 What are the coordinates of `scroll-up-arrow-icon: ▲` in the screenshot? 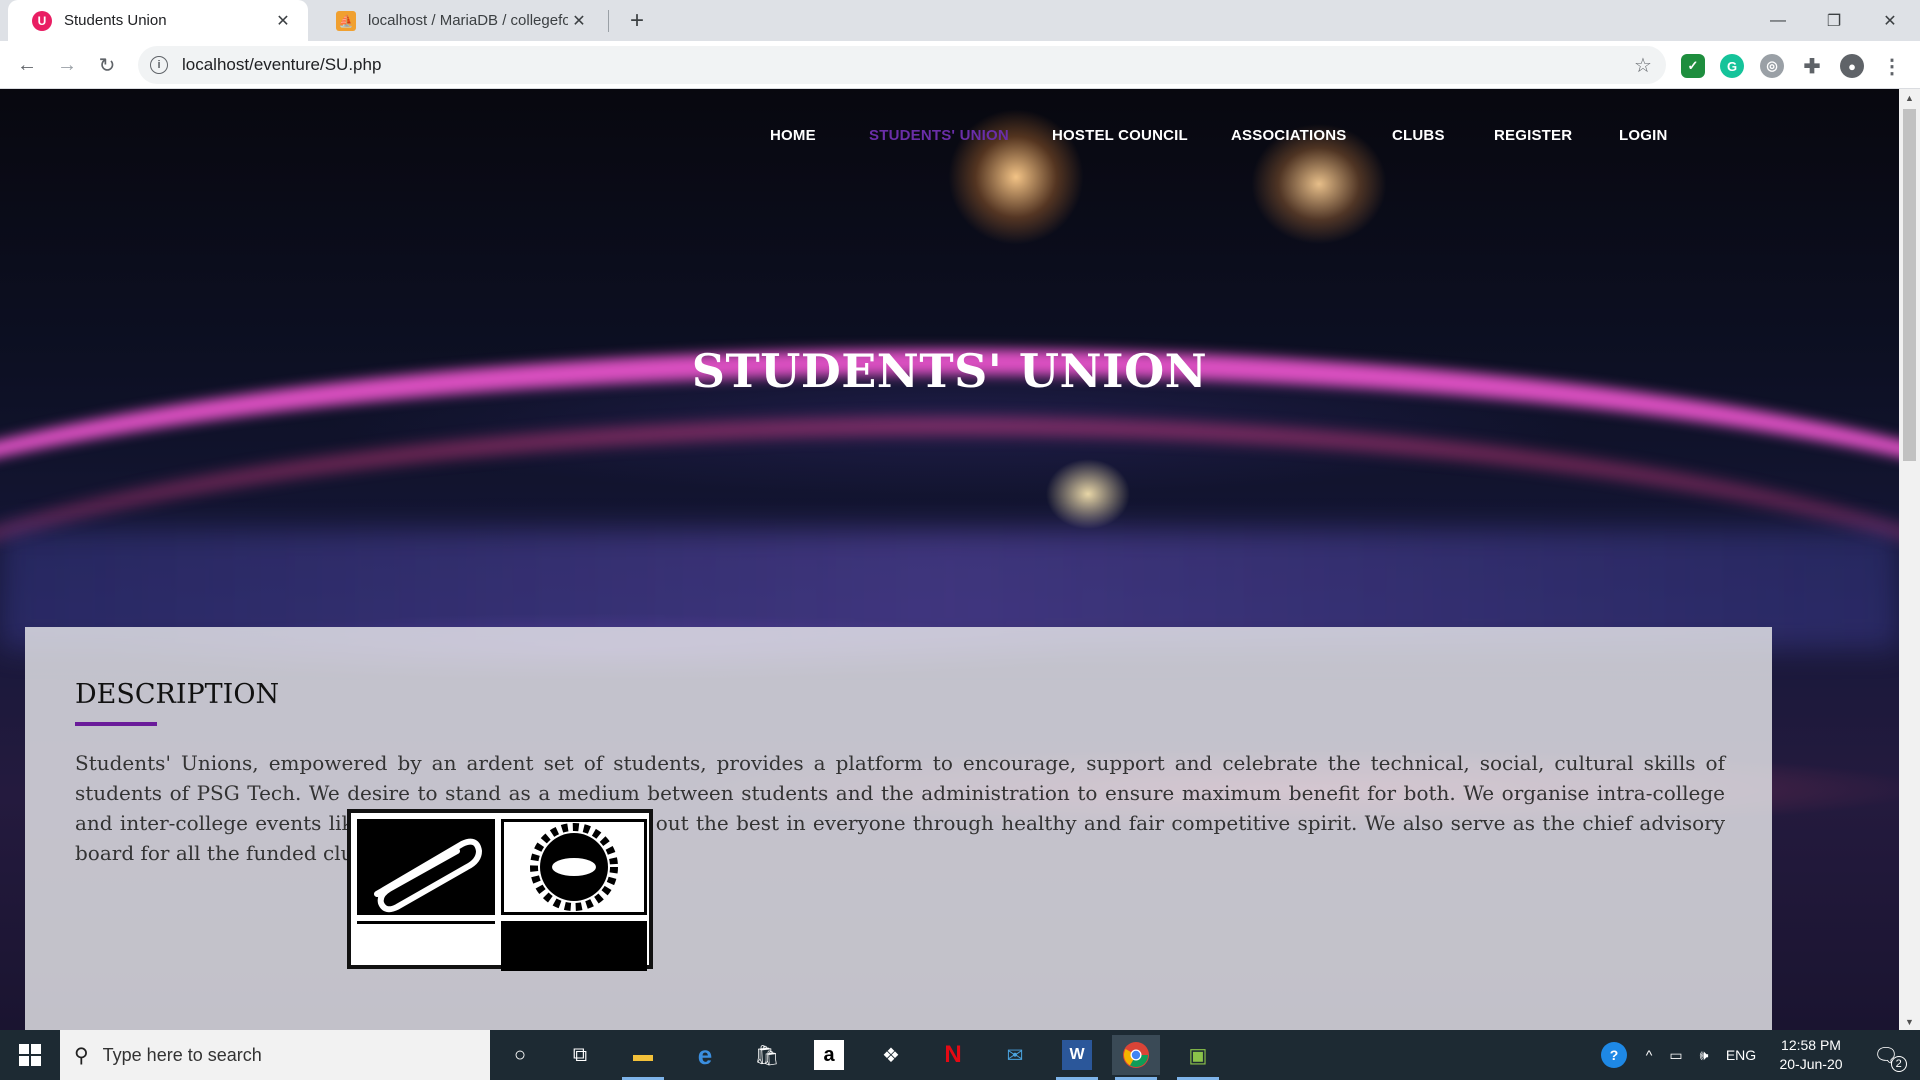 It's located at (1909, 97).